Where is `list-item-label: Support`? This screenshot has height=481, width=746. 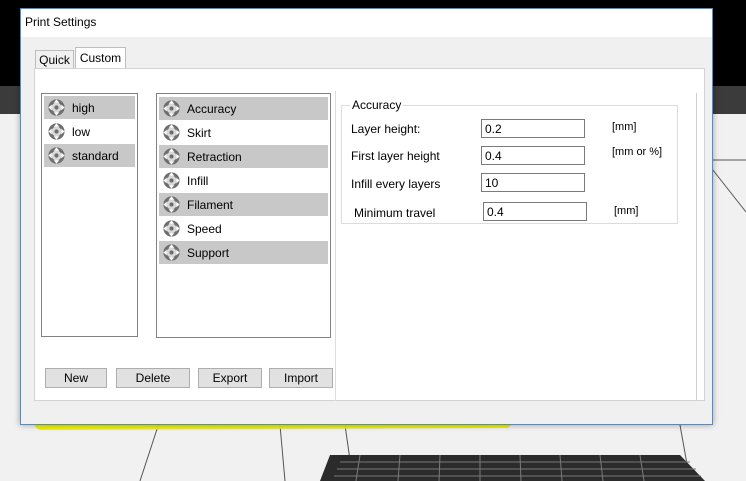
list-item-label: Support is located at coordinates (208, 252).